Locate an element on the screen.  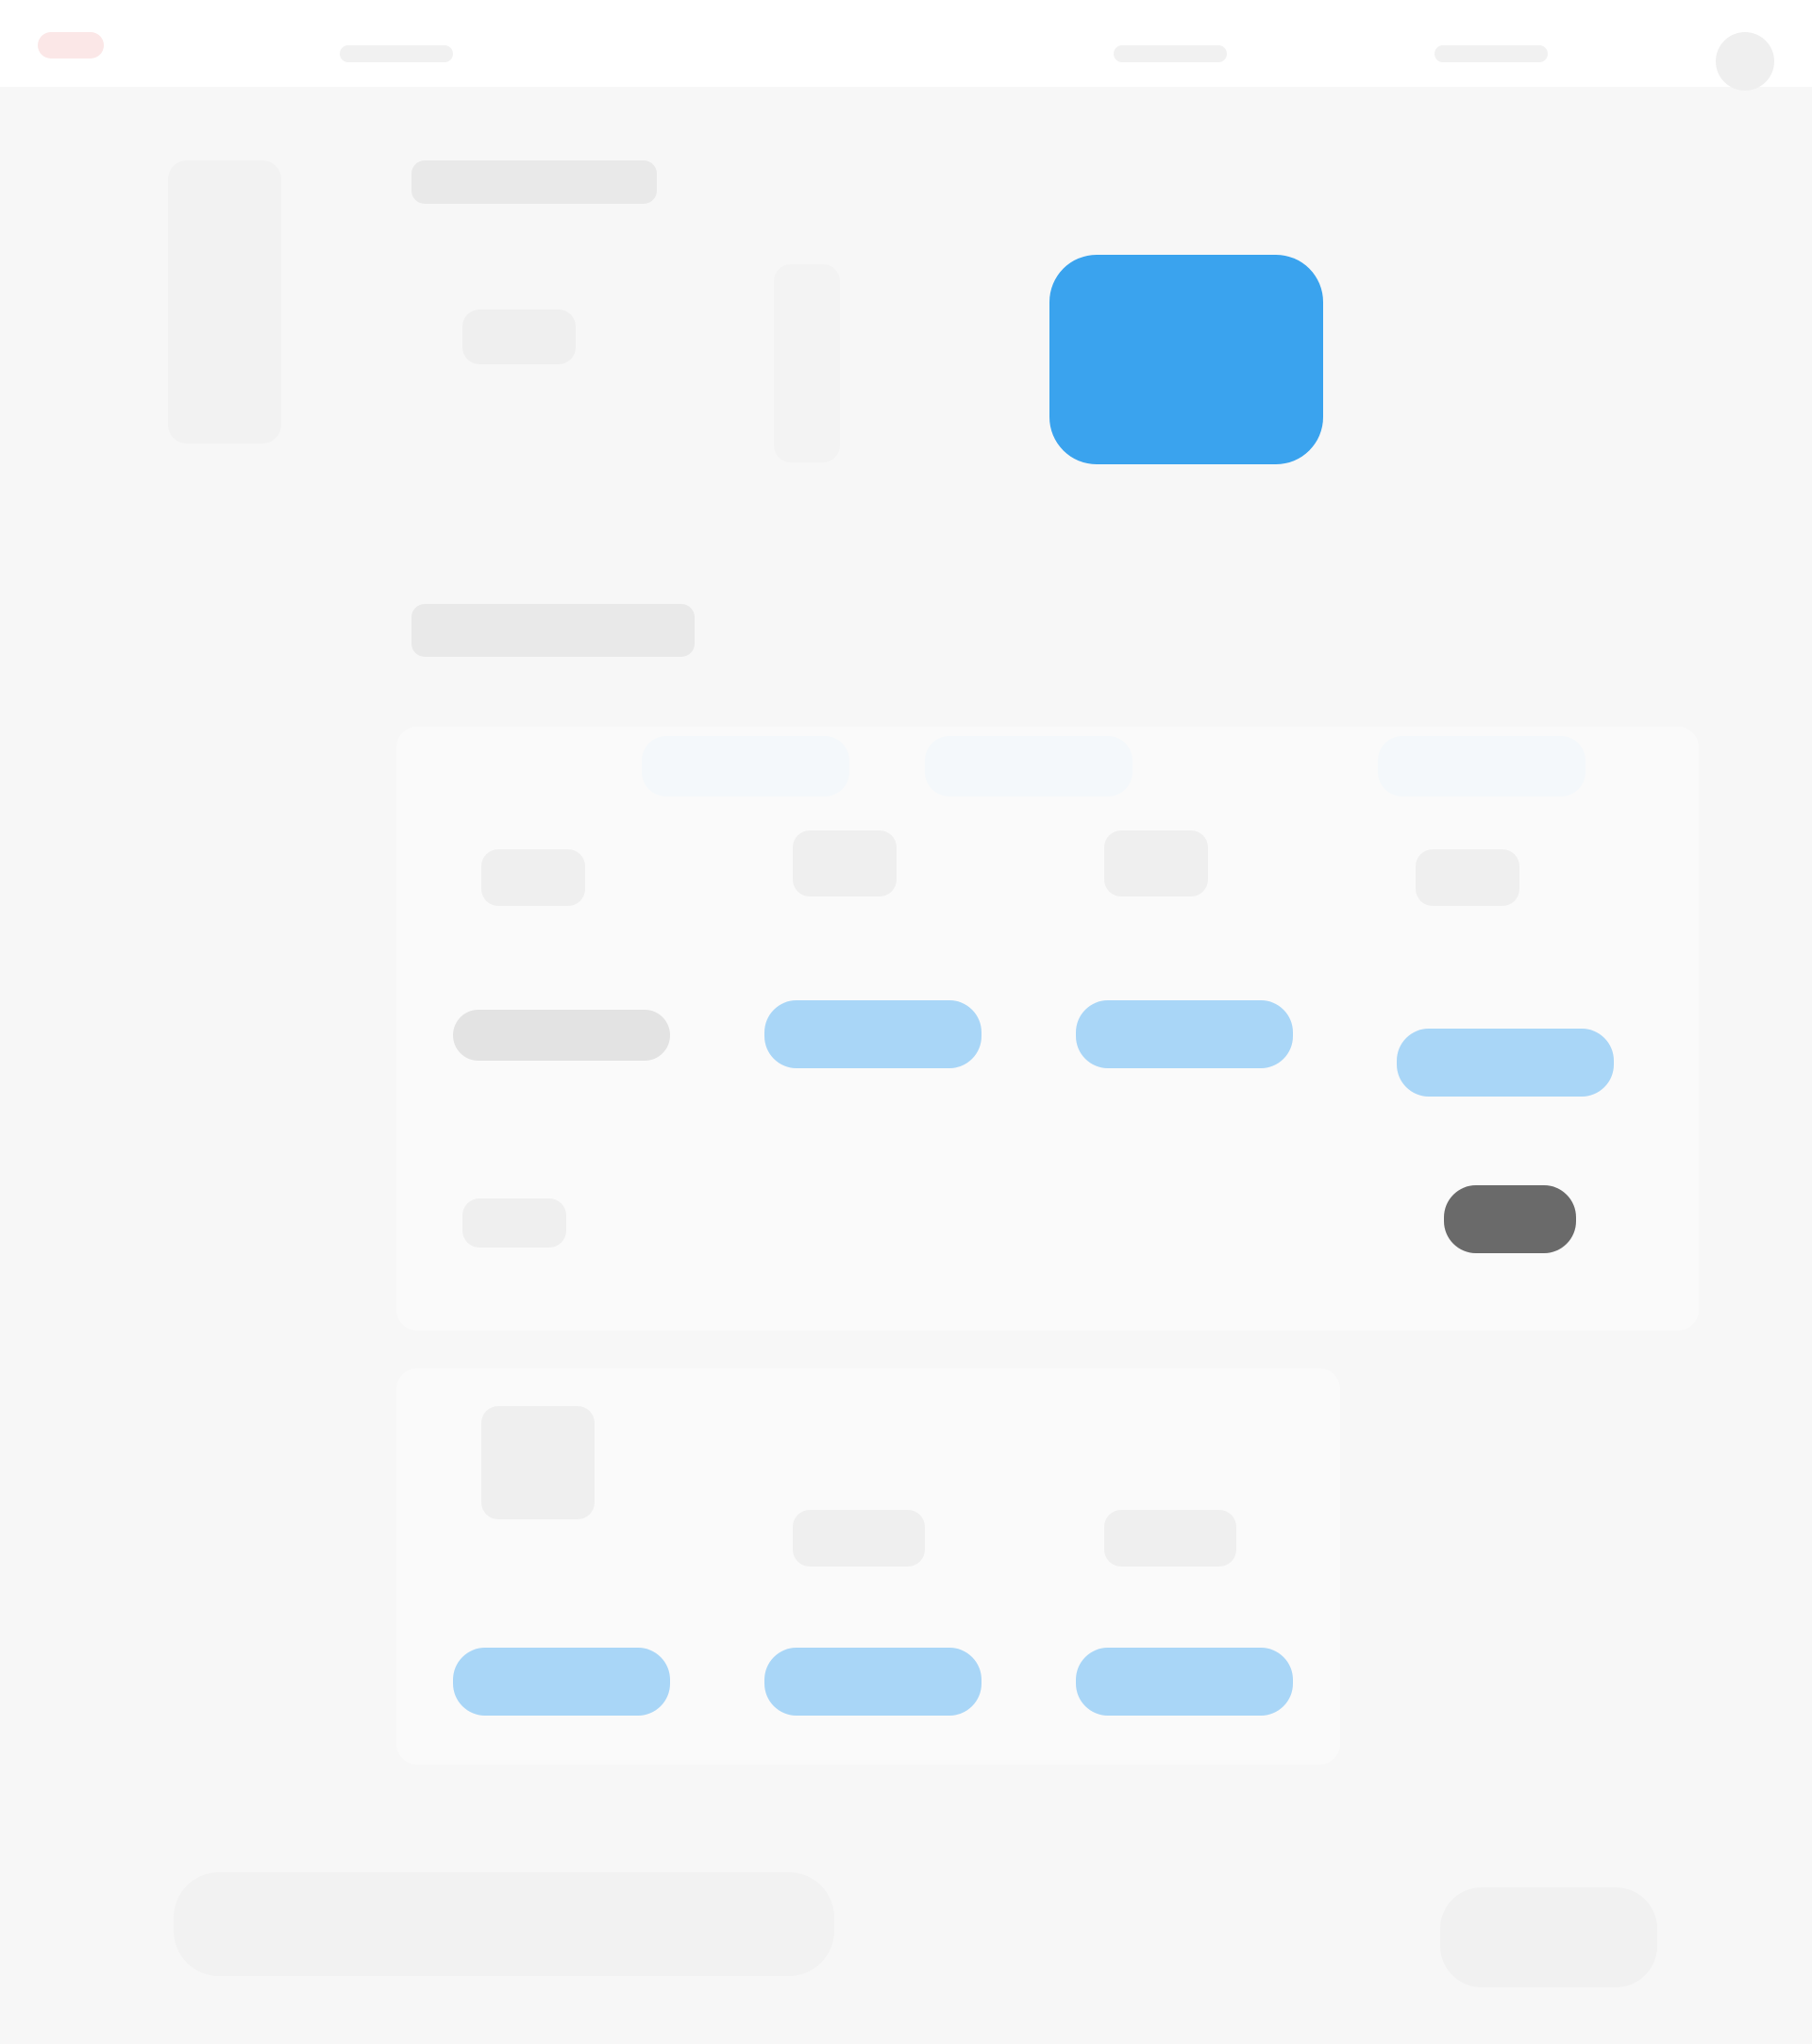
plan-card is located at coordinates (868, 1567).